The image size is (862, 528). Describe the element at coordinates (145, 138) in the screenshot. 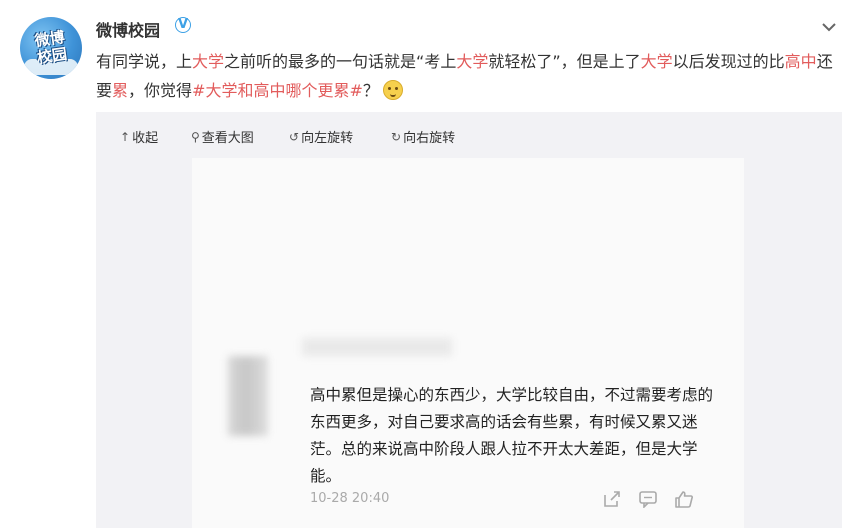

I see `collapse-label: 收起` at that location.